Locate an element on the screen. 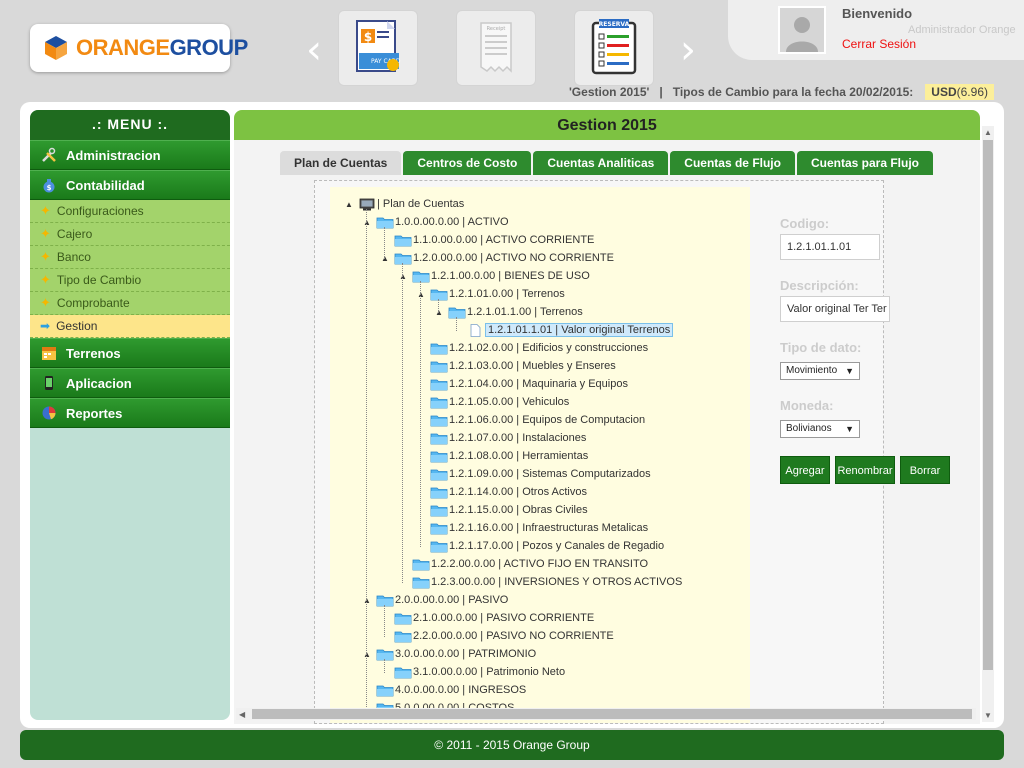  pay-card-app-button: $ PAY CARD is located at coordinates (378, 48).